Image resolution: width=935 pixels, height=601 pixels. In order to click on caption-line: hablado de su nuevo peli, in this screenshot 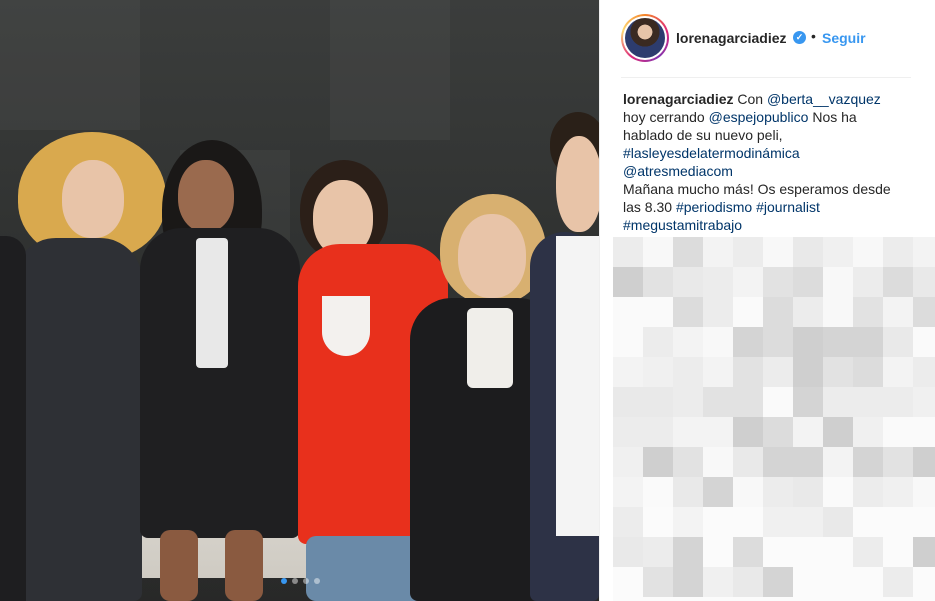, I will do `click(768, 135)`.